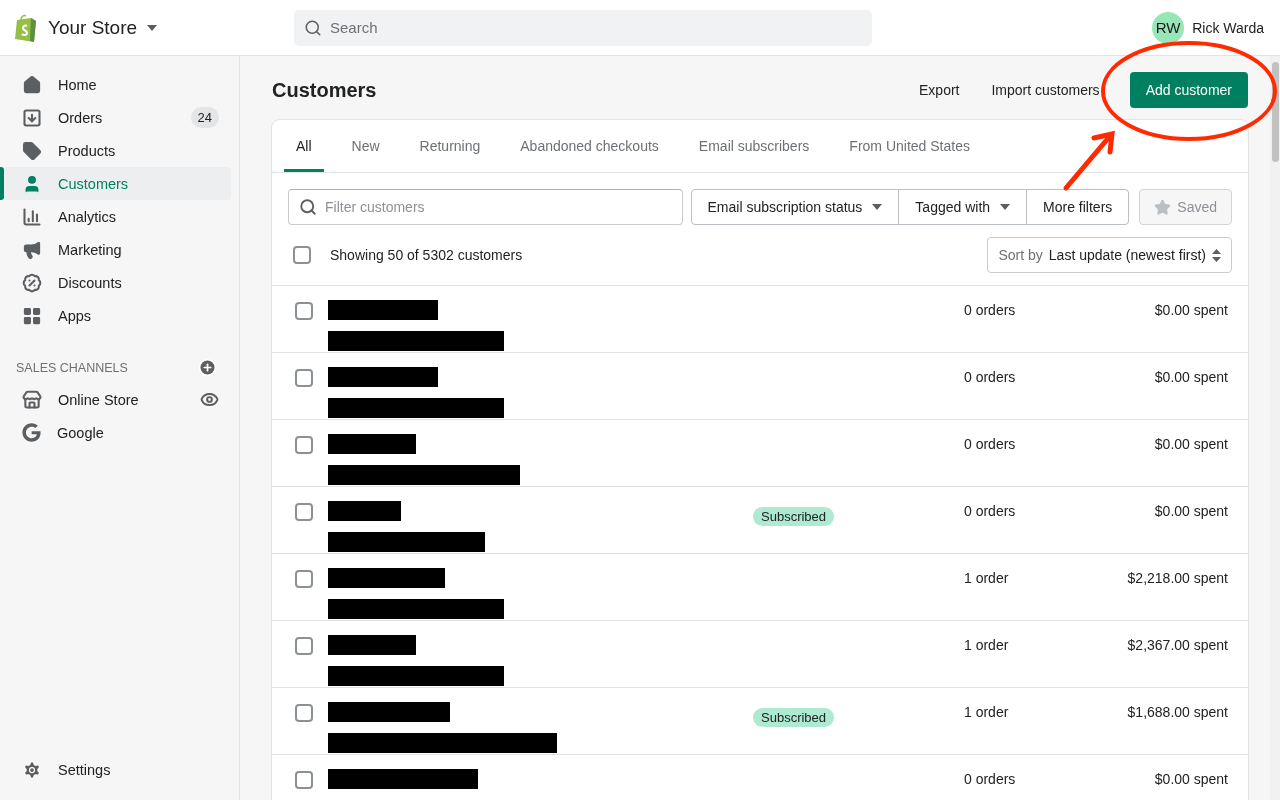 Image resolution: width=1280 pixels, height=800 pixels. I want to click on action-button: Import customers, so click(1045, 90).